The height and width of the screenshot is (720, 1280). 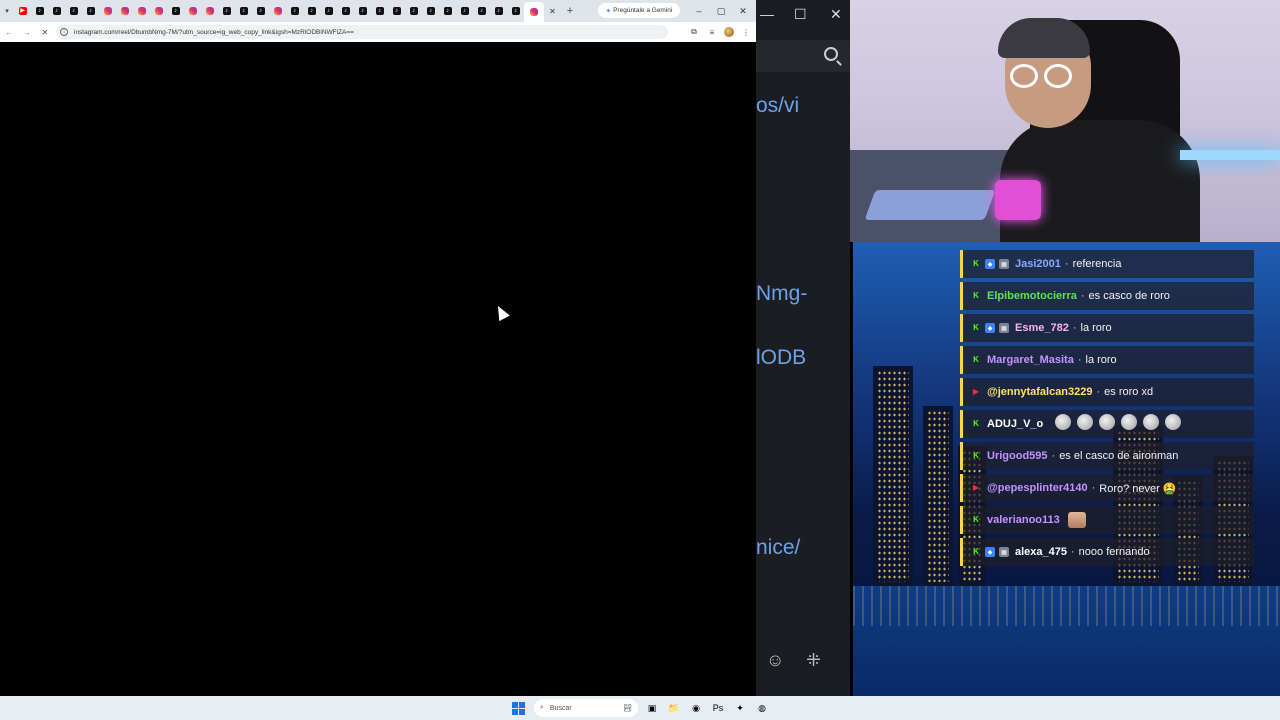 I want to click on chat-username: @pepesplinter4140, so click(x=1037, y=488).